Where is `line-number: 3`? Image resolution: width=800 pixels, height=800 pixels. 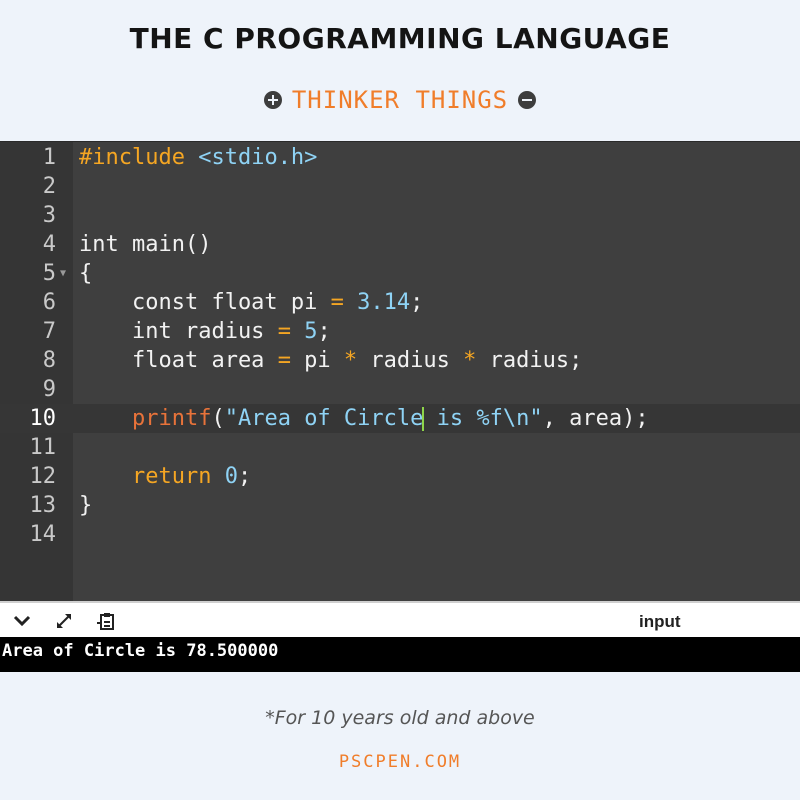
line-number: 3 is located at coordinates (49, 215).